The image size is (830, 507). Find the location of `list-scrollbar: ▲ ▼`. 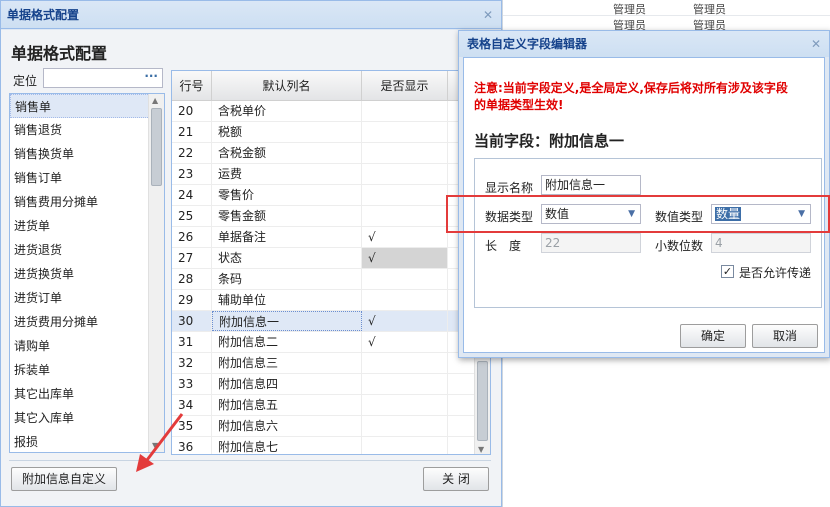

list-scrollbar: ▲ ▼ is located at coordinates (156, 273).